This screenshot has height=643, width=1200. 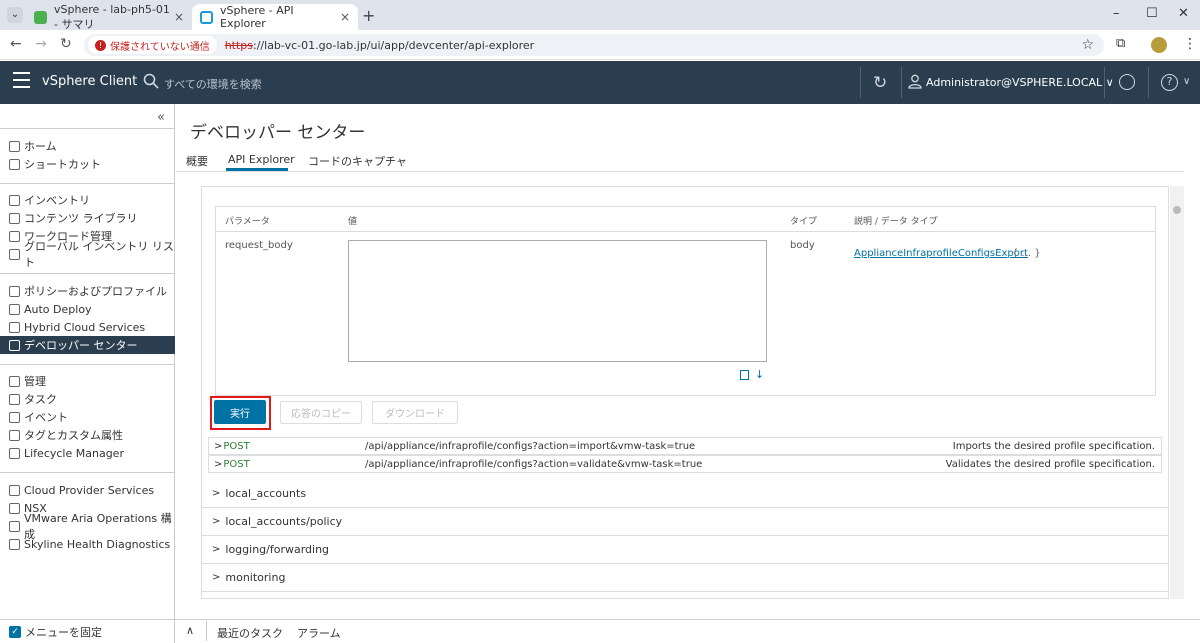 I want to click on security-chip: ! 保護されていない通信, so click(x=152, y=45).